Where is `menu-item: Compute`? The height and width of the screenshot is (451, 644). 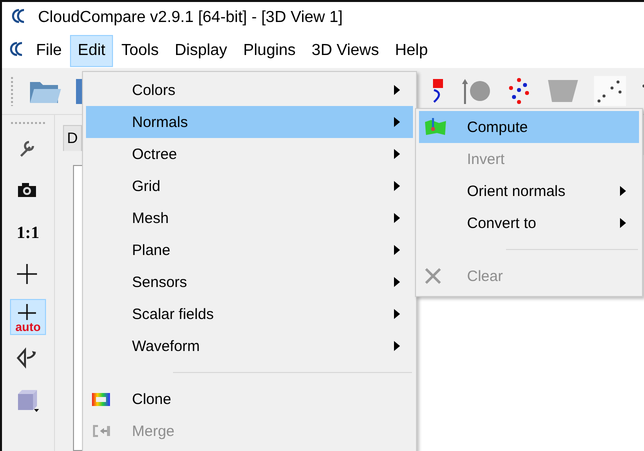 menu-item: Compute is located at coordinates (529, 127).